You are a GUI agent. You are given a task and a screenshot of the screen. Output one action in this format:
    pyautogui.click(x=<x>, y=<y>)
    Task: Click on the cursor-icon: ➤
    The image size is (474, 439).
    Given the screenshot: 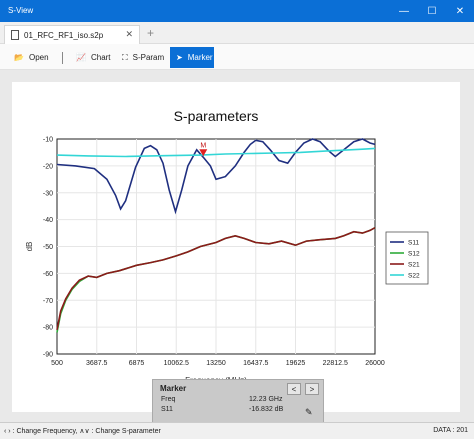 What is the action you would take?
    pyautogui.click(x=179, y=57)
    